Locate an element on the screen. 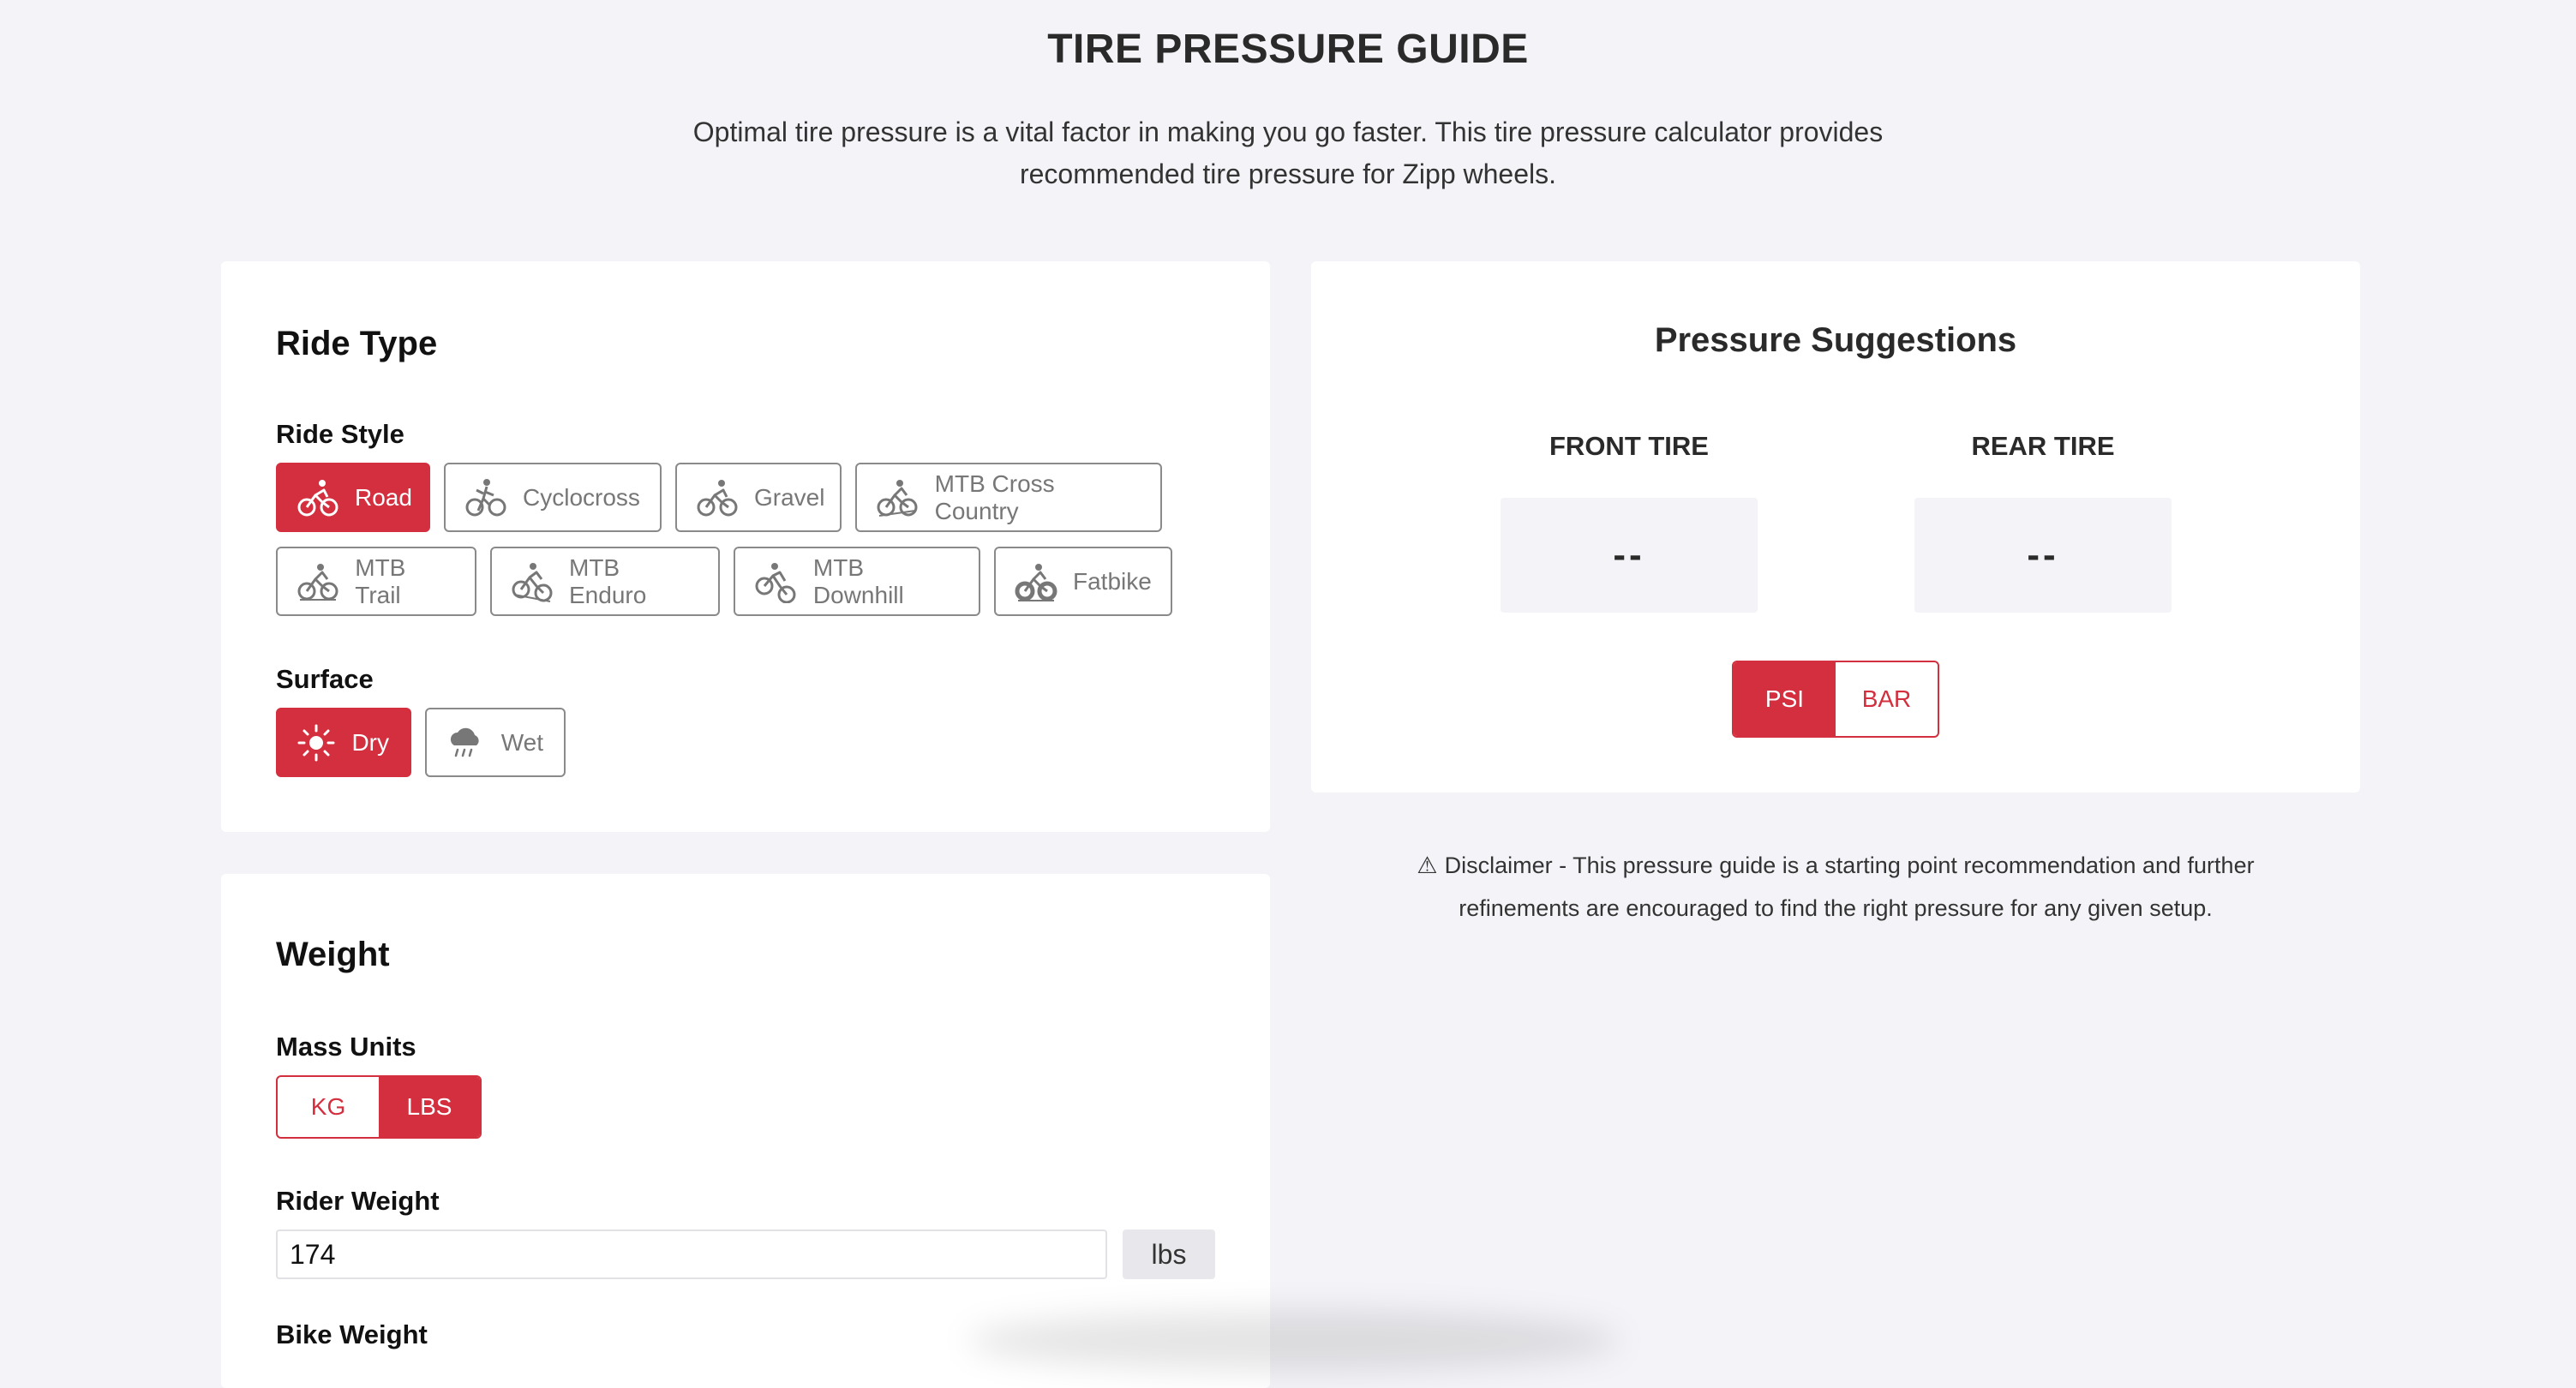  pressure-unit-bar: BAR is located at coordinates (1887, 699).